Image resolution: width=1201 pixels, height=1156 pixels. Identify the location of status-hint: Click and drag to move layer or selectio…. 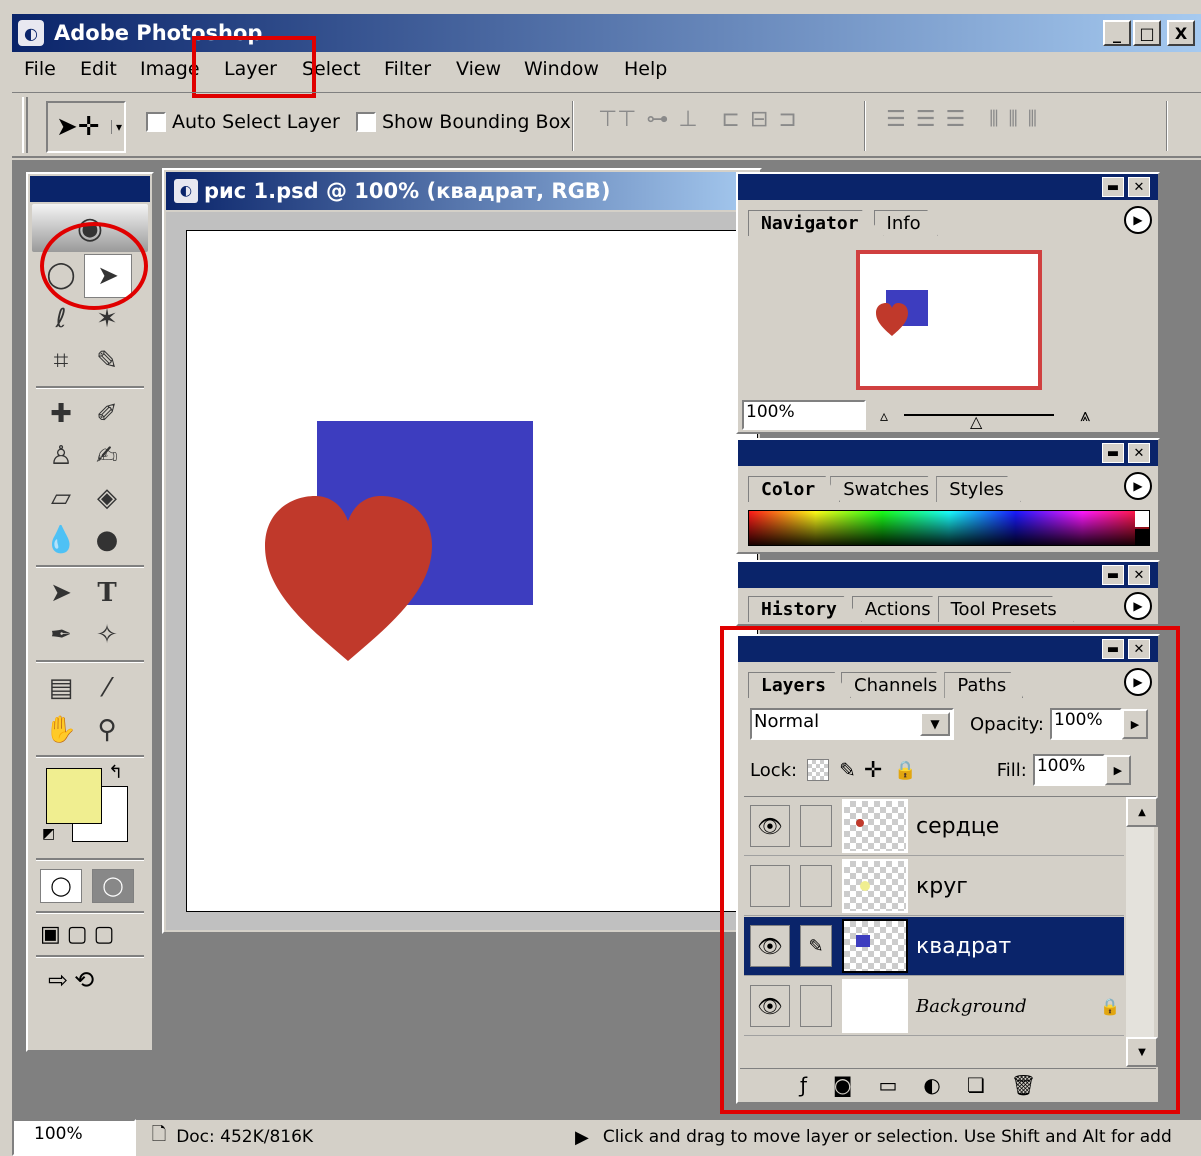
(887, 1137).